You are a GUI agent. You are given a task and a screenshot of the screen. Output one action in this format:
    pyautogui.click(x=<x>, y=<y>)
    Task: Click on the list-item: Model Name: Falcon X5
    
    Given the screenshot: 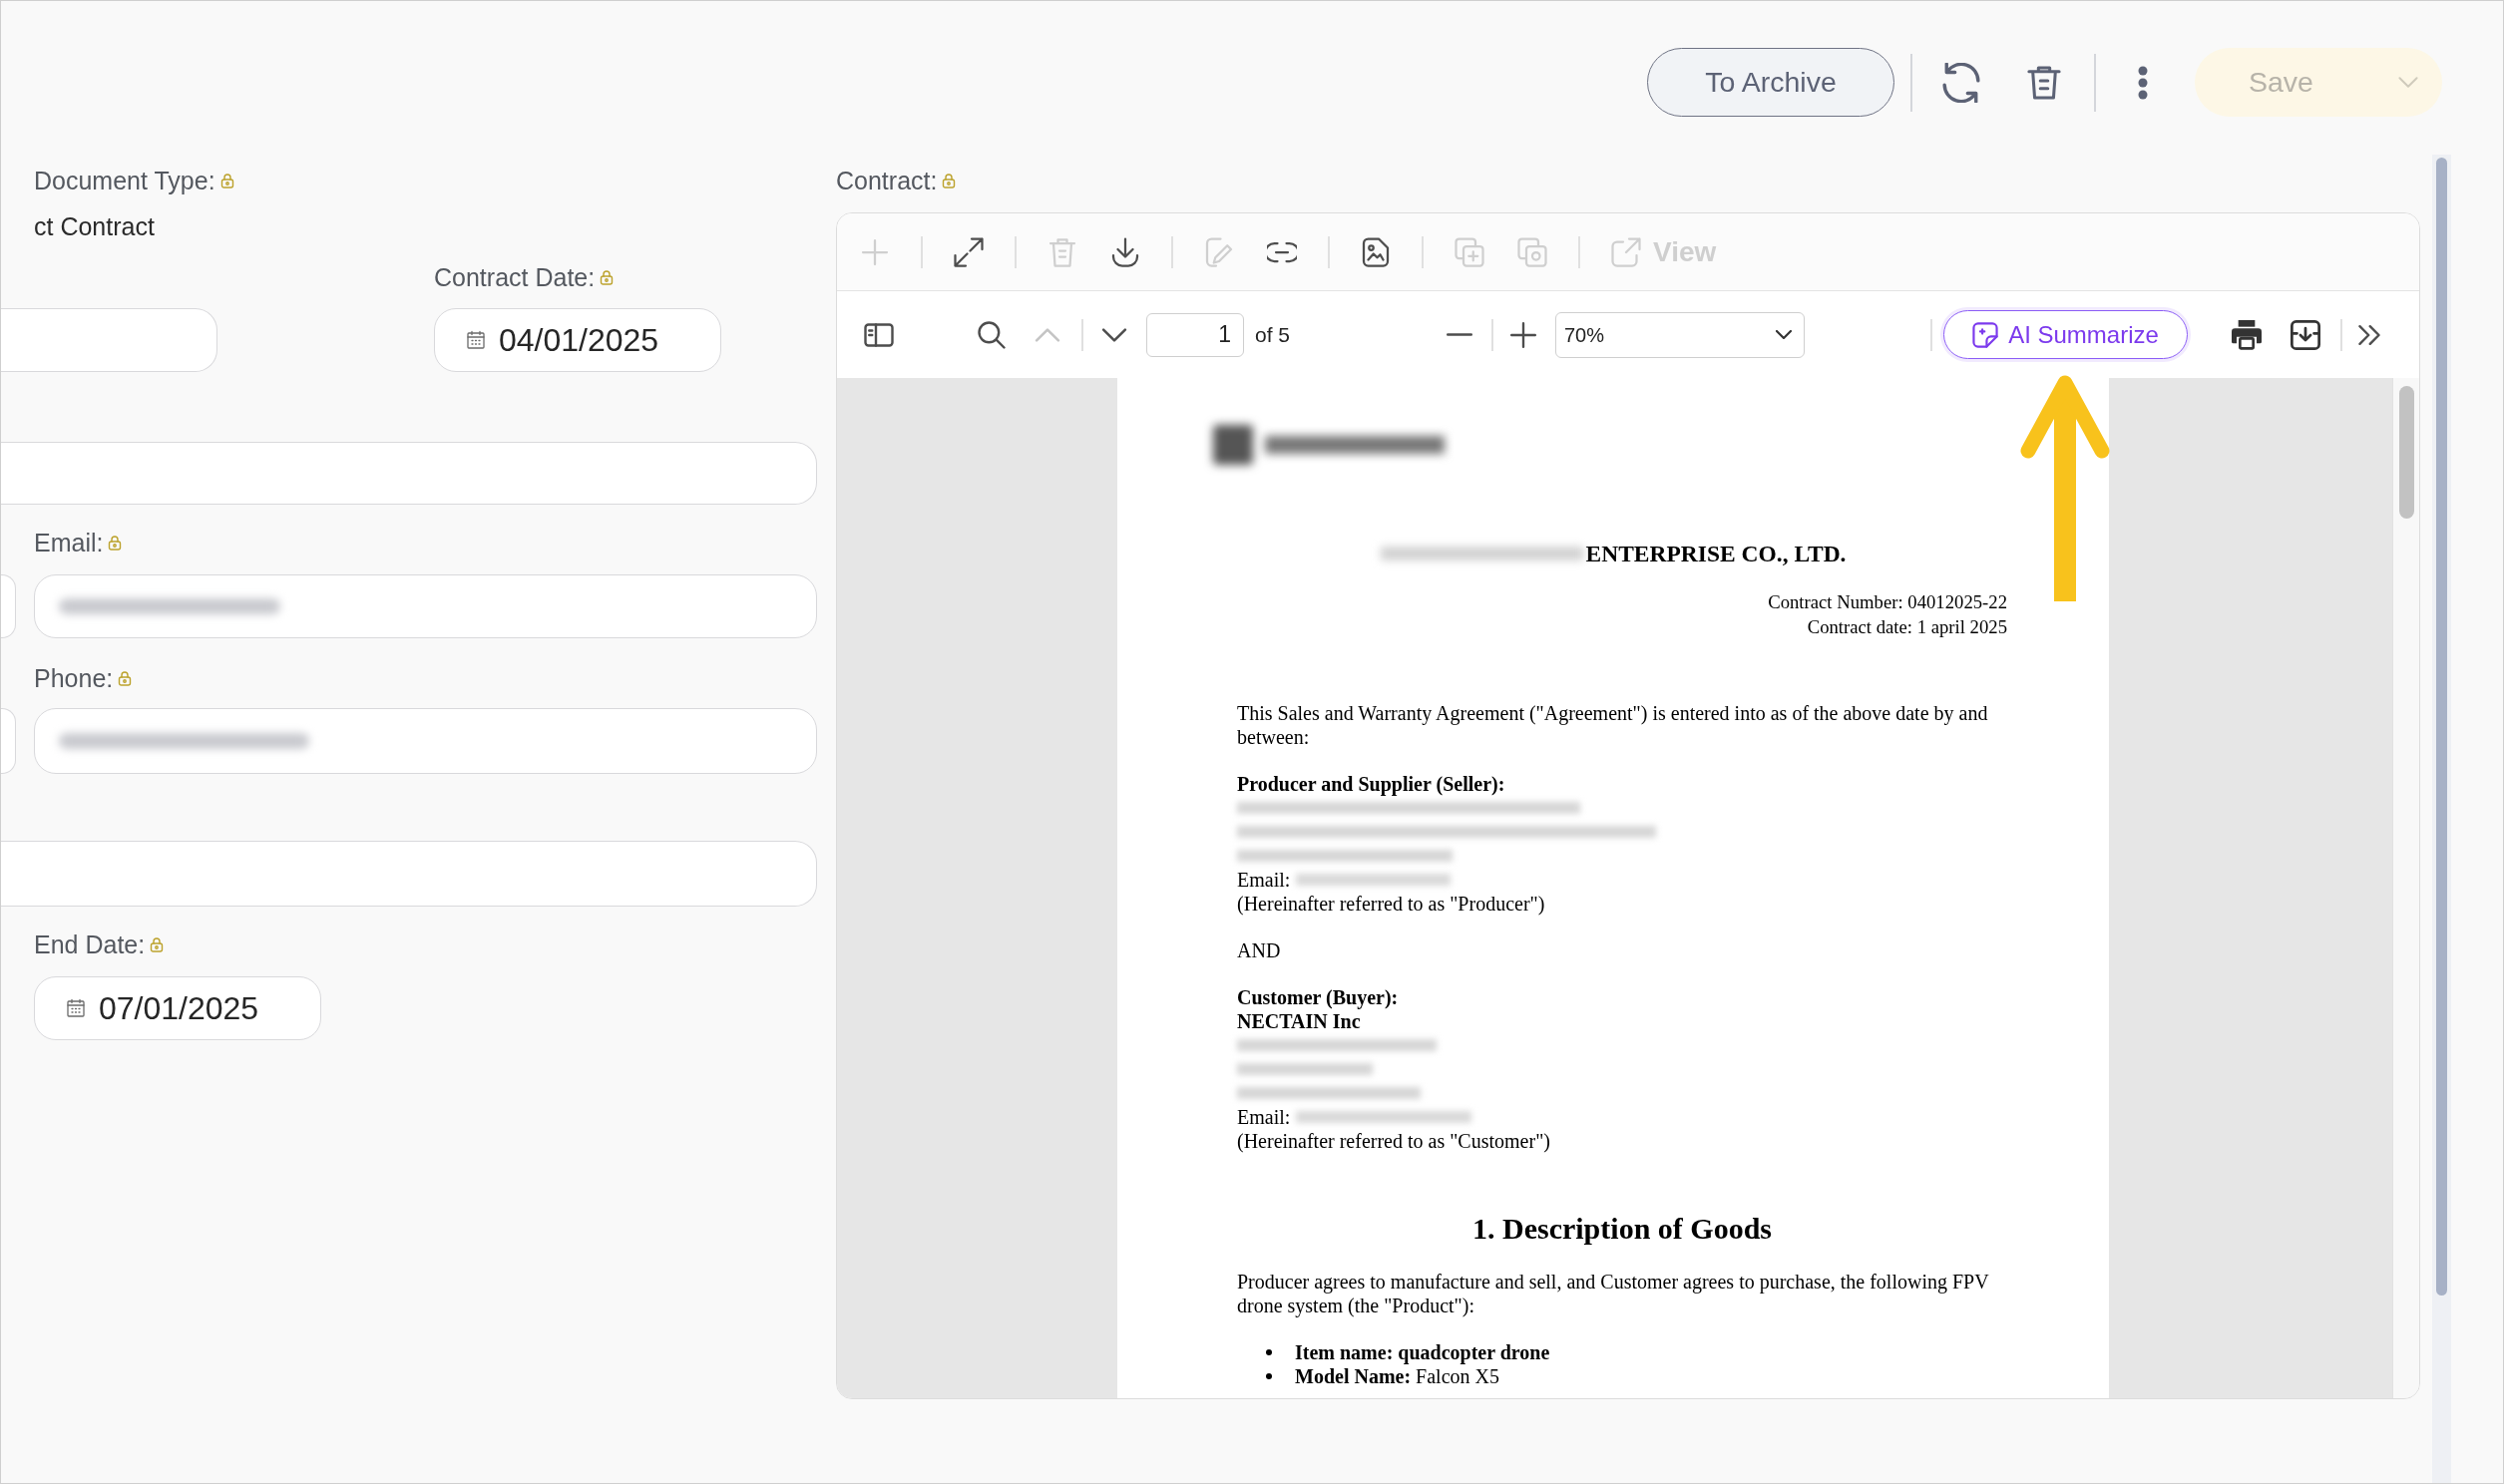 What is the action you would take?
    pyautogui.click(x=1397, y=1376)
    